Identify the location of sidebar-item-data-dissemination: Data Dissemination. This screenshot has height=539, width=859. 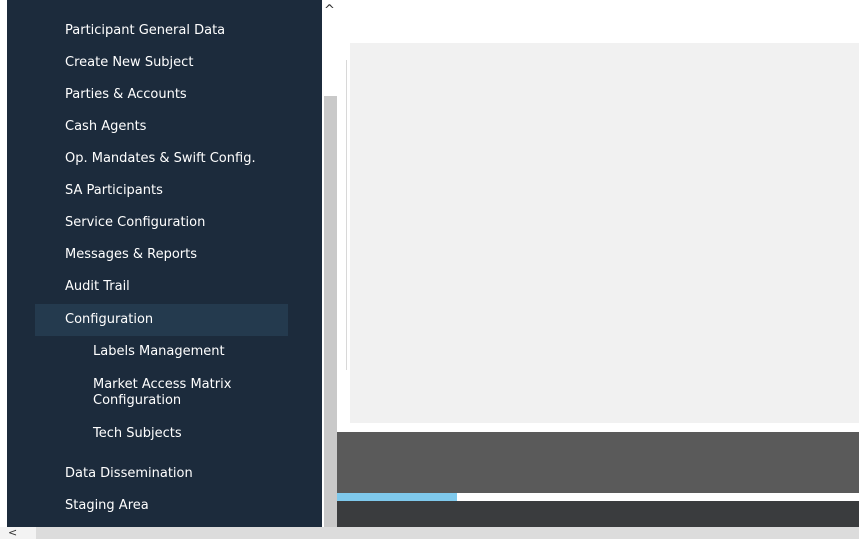
(129, 474).